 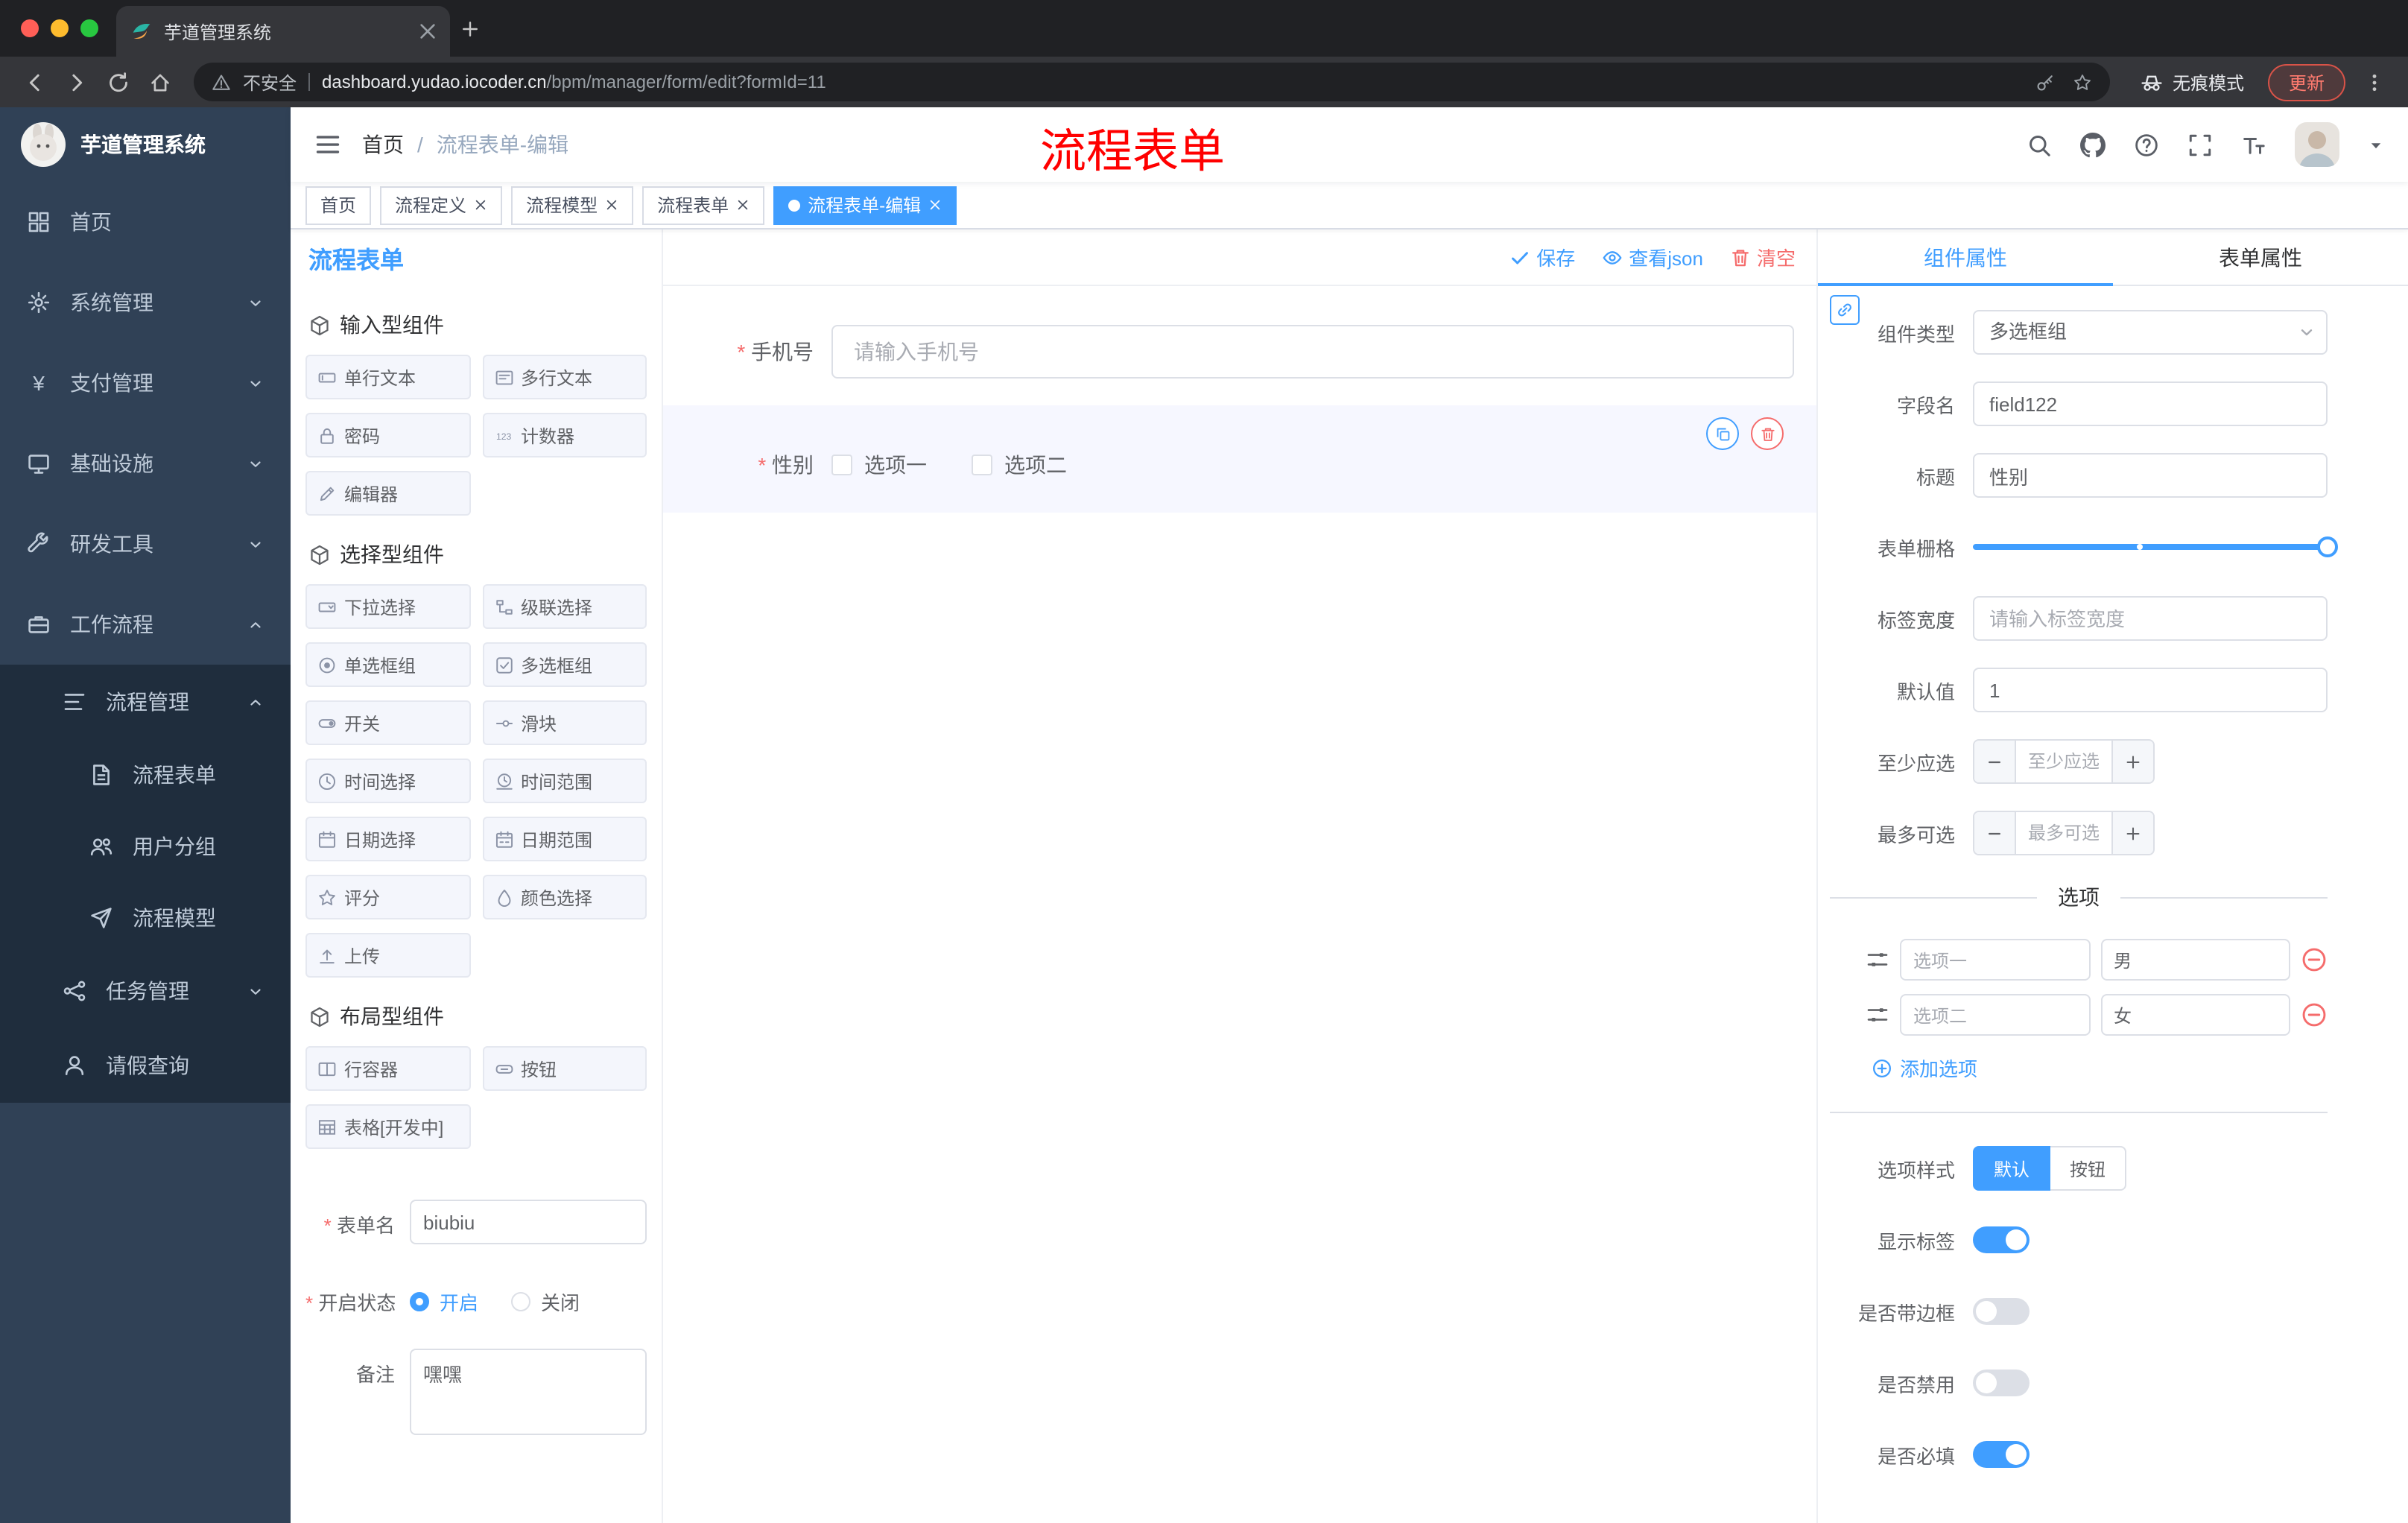 What do you see at coordinates (338, 205) in the screenshot?
I see `tag-home: 首页` at bounding box center [338, 205].